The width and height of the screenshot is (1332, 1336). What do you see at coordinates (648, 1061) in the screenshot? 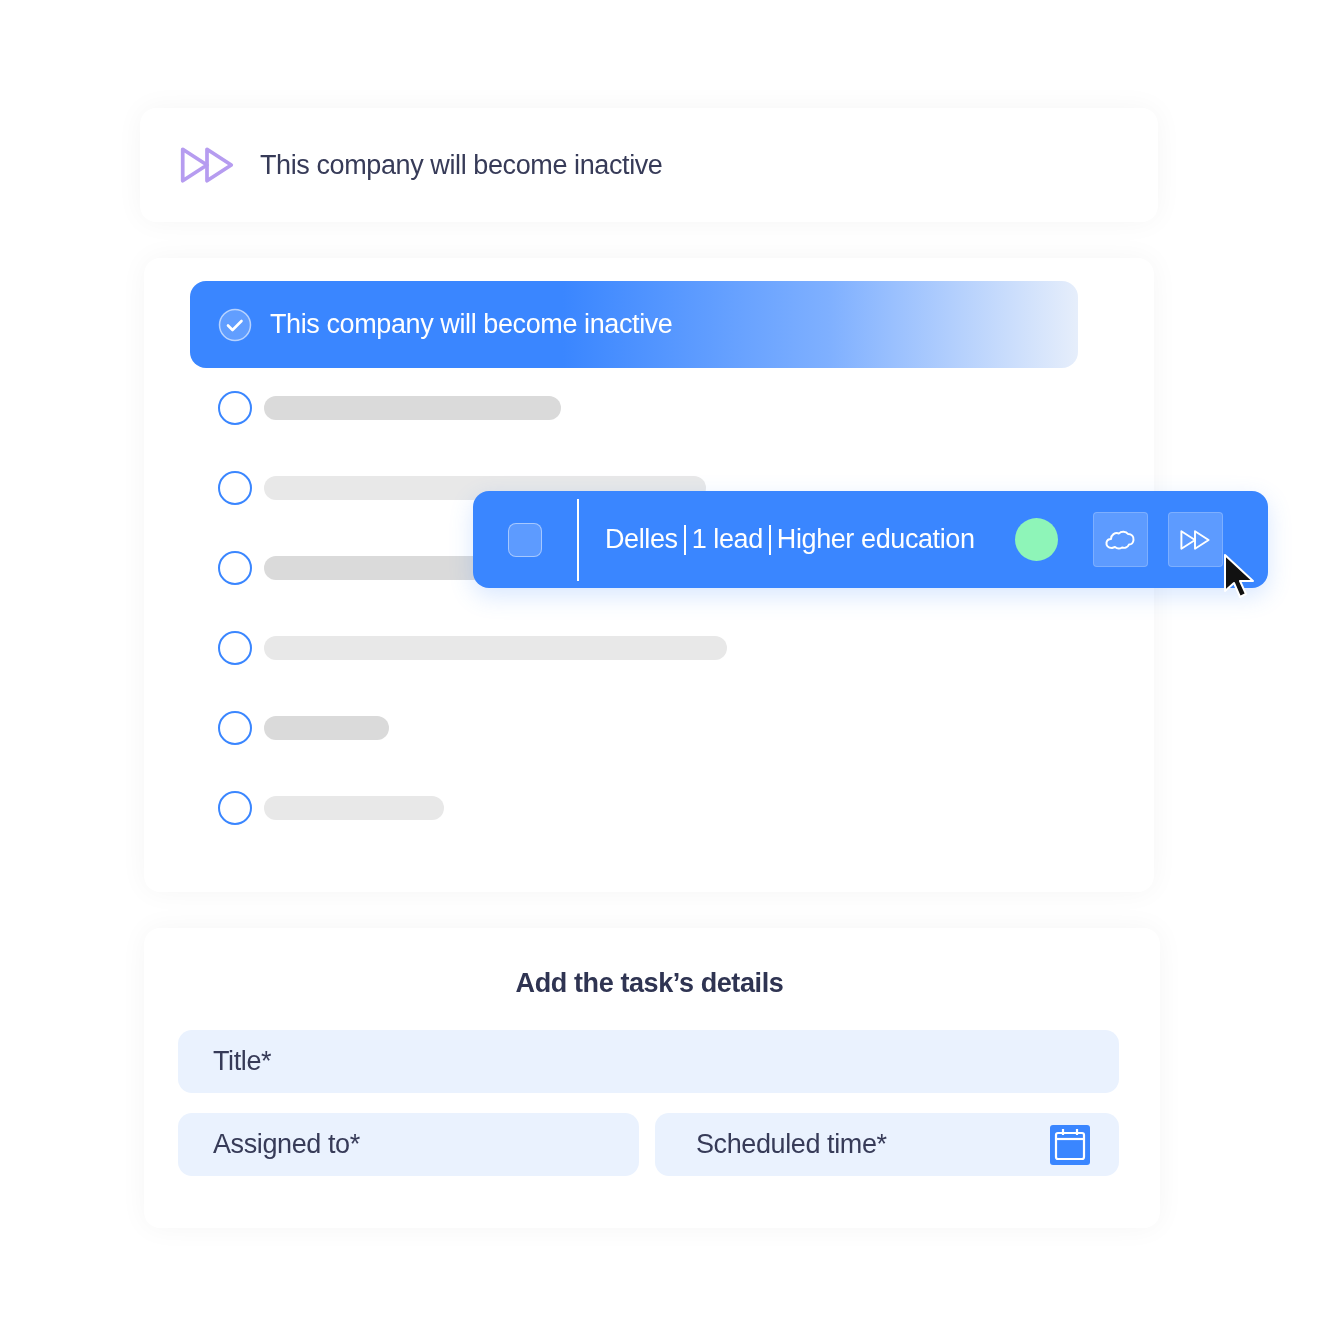
I see `input-field: Title*` at bounding box center [648, 1061].